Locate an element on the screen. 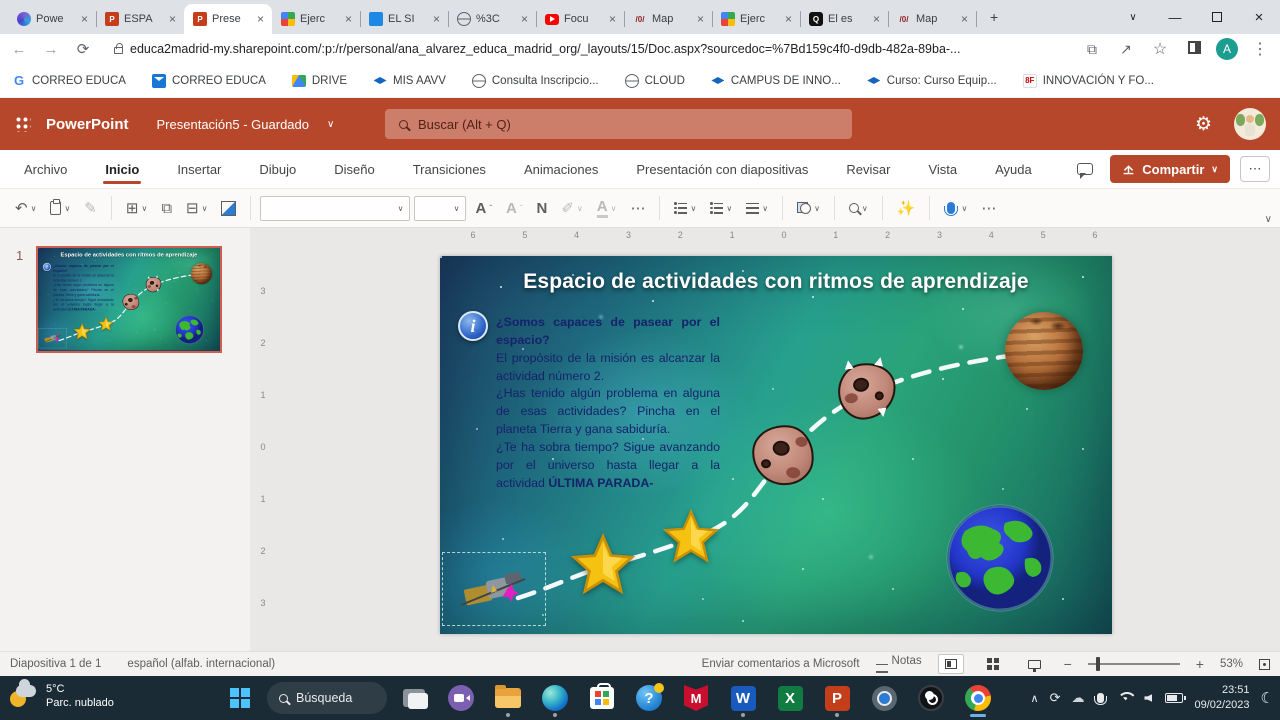 Image resolution: width=1280 pixels, height=720 pixels. settings-gear-icon: ⚙ is located at coordinates (1203, 124).